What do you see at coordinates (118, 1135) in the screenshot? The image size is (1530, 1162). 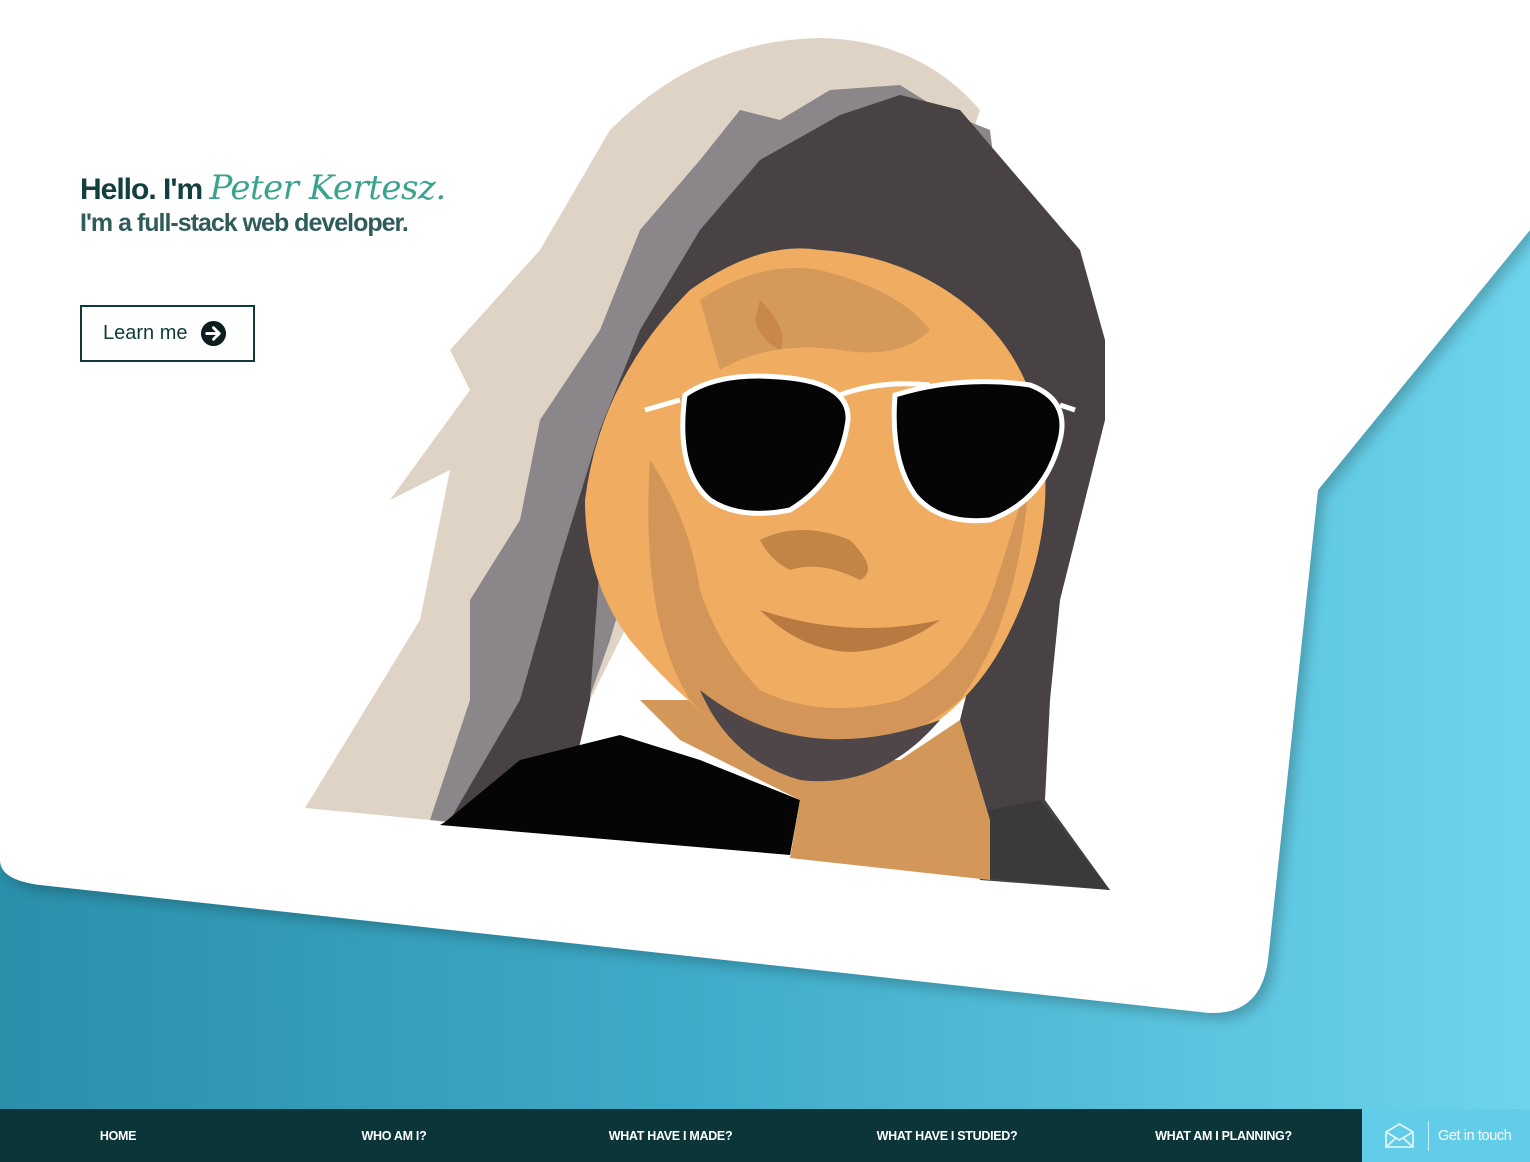 I see `nav-item-home: HOME` at bounding box center [118, 1135].